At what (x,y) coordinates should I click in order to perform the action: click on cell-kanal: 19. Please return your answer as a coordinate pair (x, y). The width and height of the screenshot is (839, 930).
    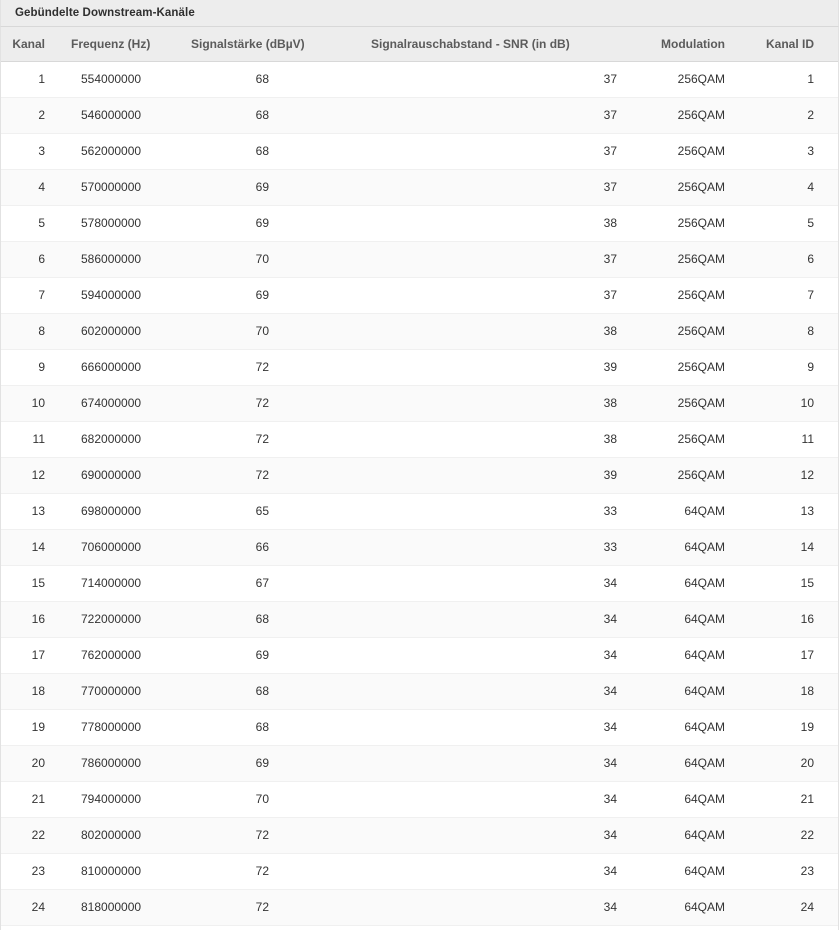
    Looking at the image, I should click on (27, 727).